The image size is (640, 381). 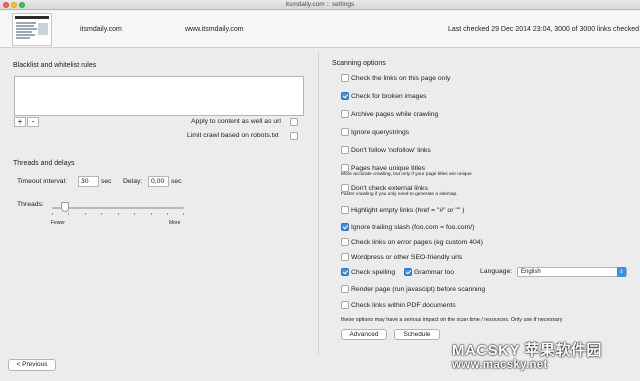 What do you see at coordinates (345, 305) in the screenshot?
I see `pdf-checkbox` at bounding box center [345, 305].